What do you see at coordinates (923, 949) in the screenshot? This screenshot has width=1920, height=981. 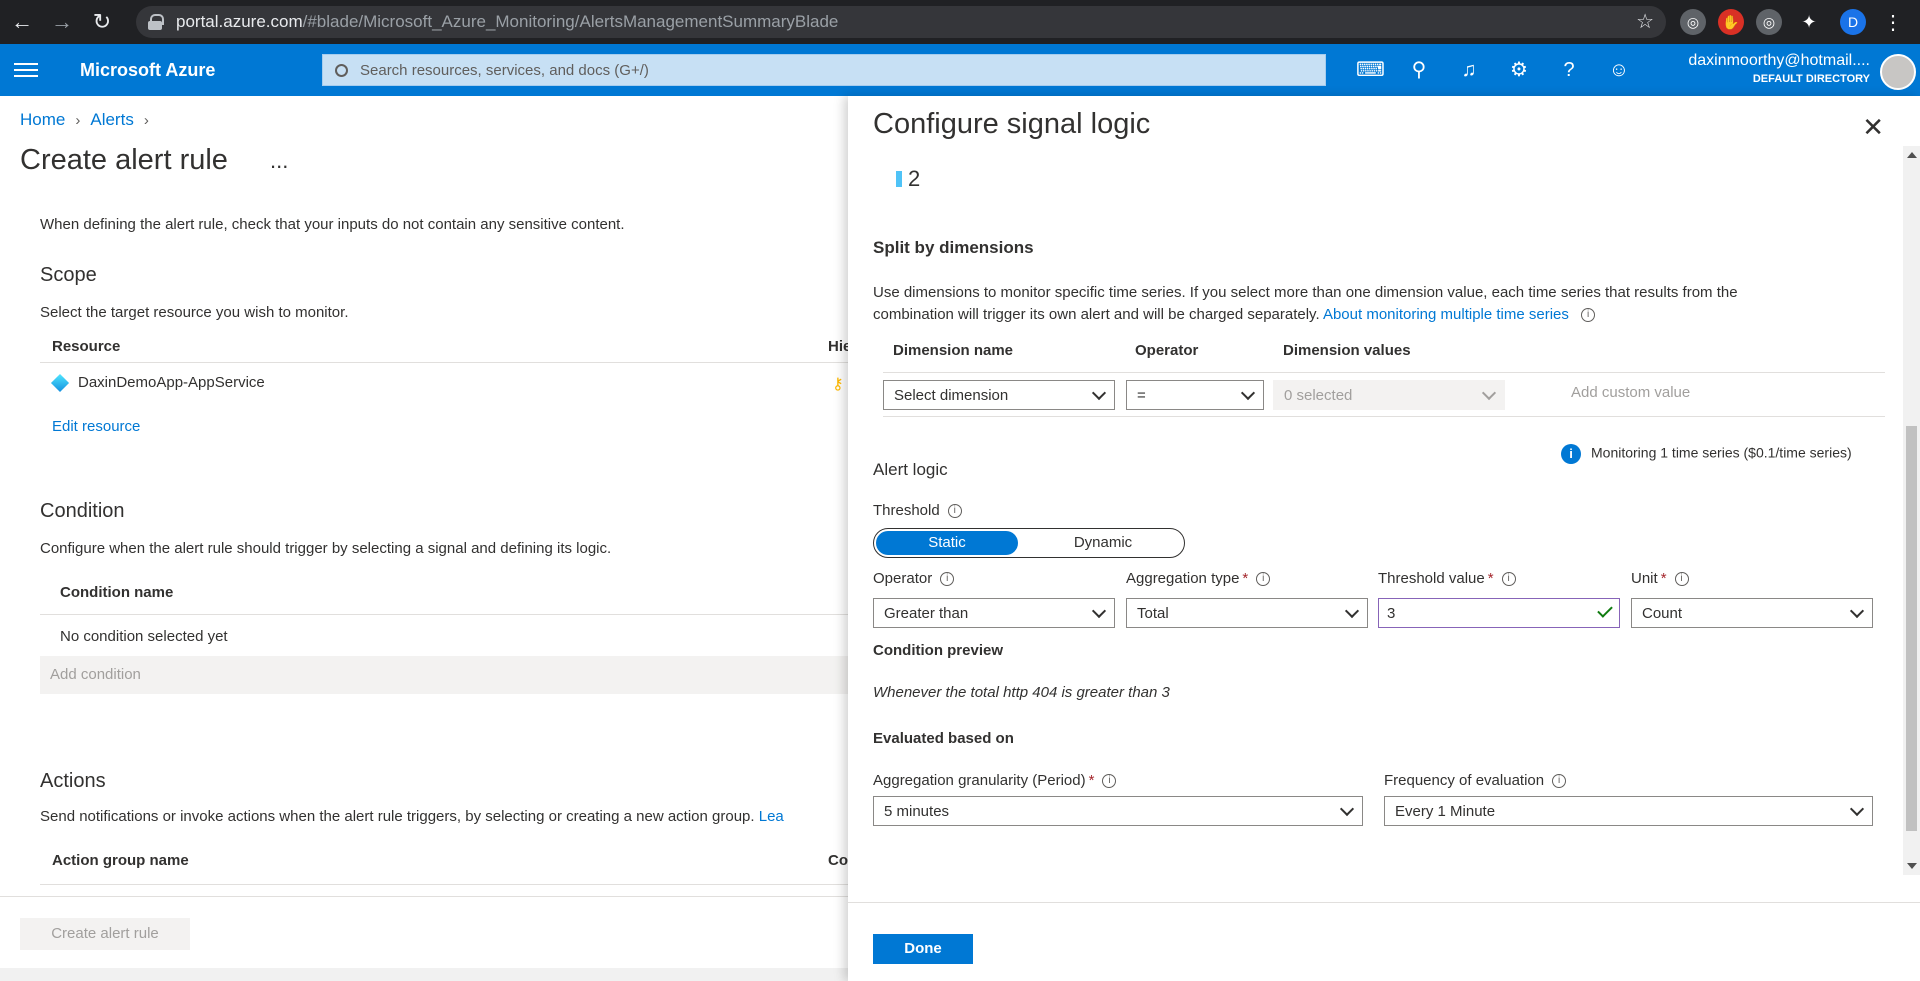 I see `done-button: Done` at bounding box center [923, 949].